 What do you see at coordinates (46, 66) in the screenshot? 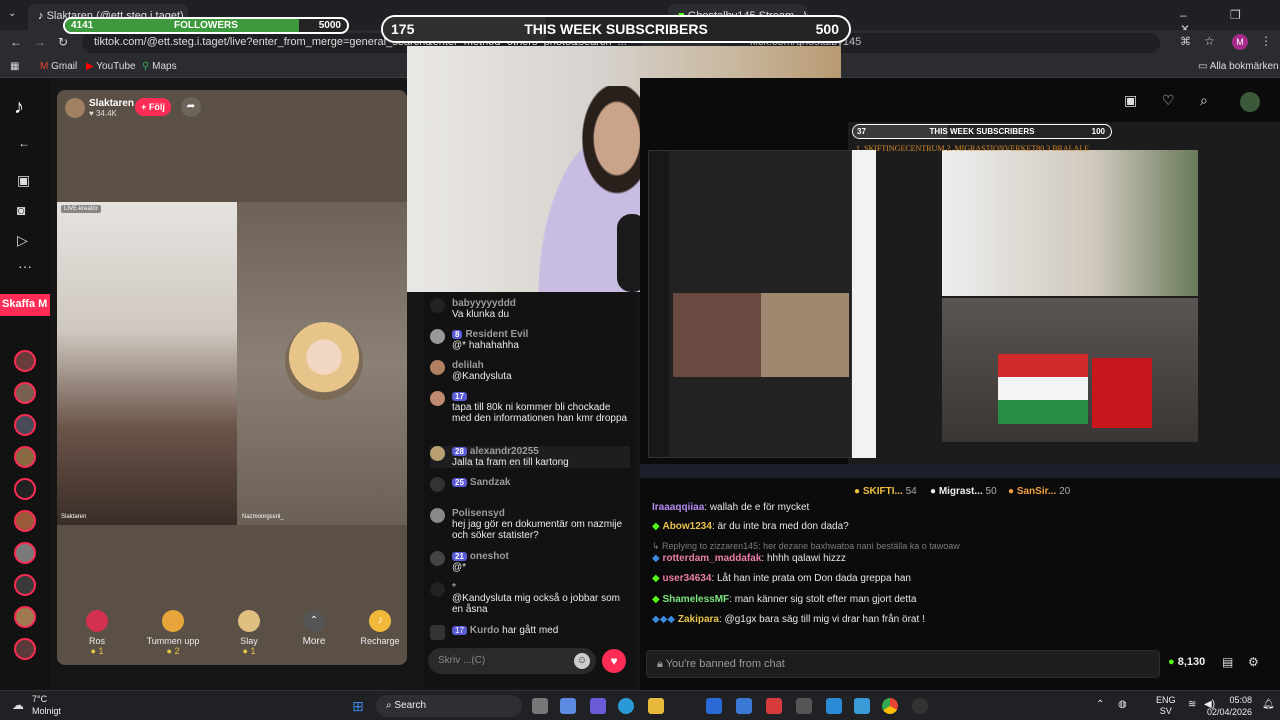
I see `gmail-icon: M` at bounding box center [46, 66].